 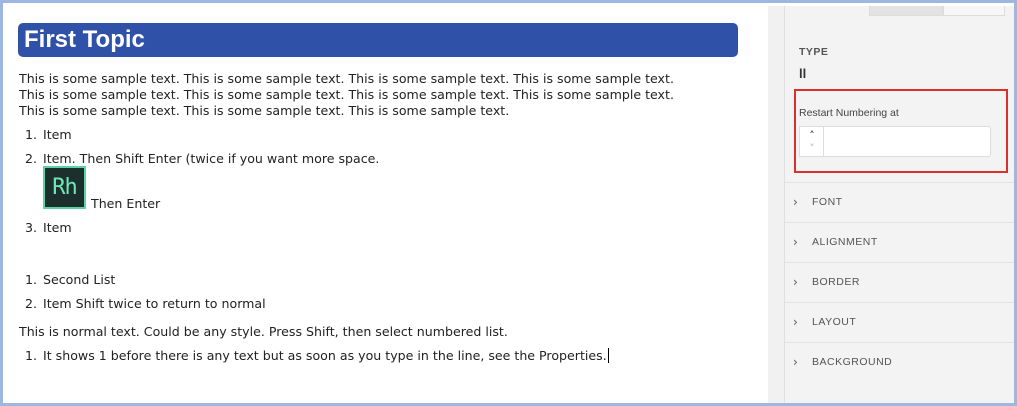 I want to click on section-label: BACKGROUND, so click(x=852, y=362).